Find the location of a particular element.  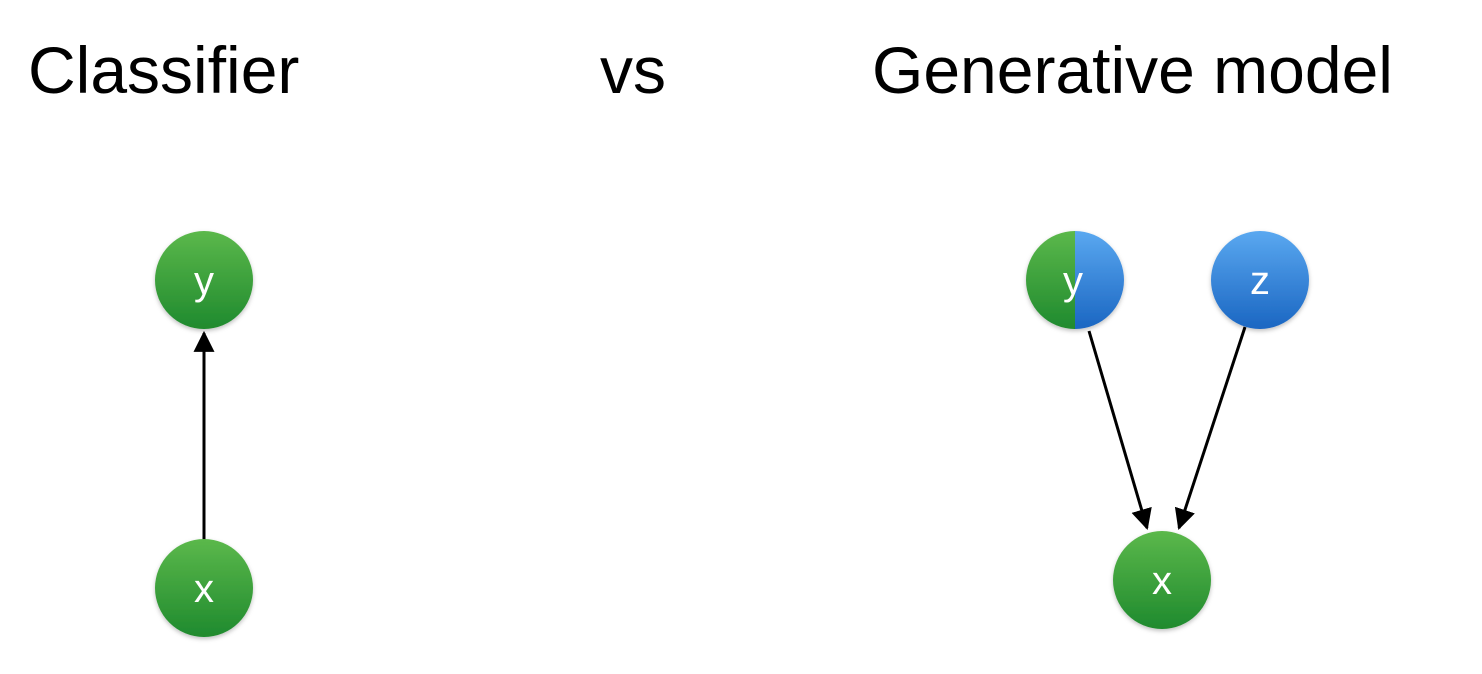

classifier-node-y-label: y is located at coordinates (204, 281).